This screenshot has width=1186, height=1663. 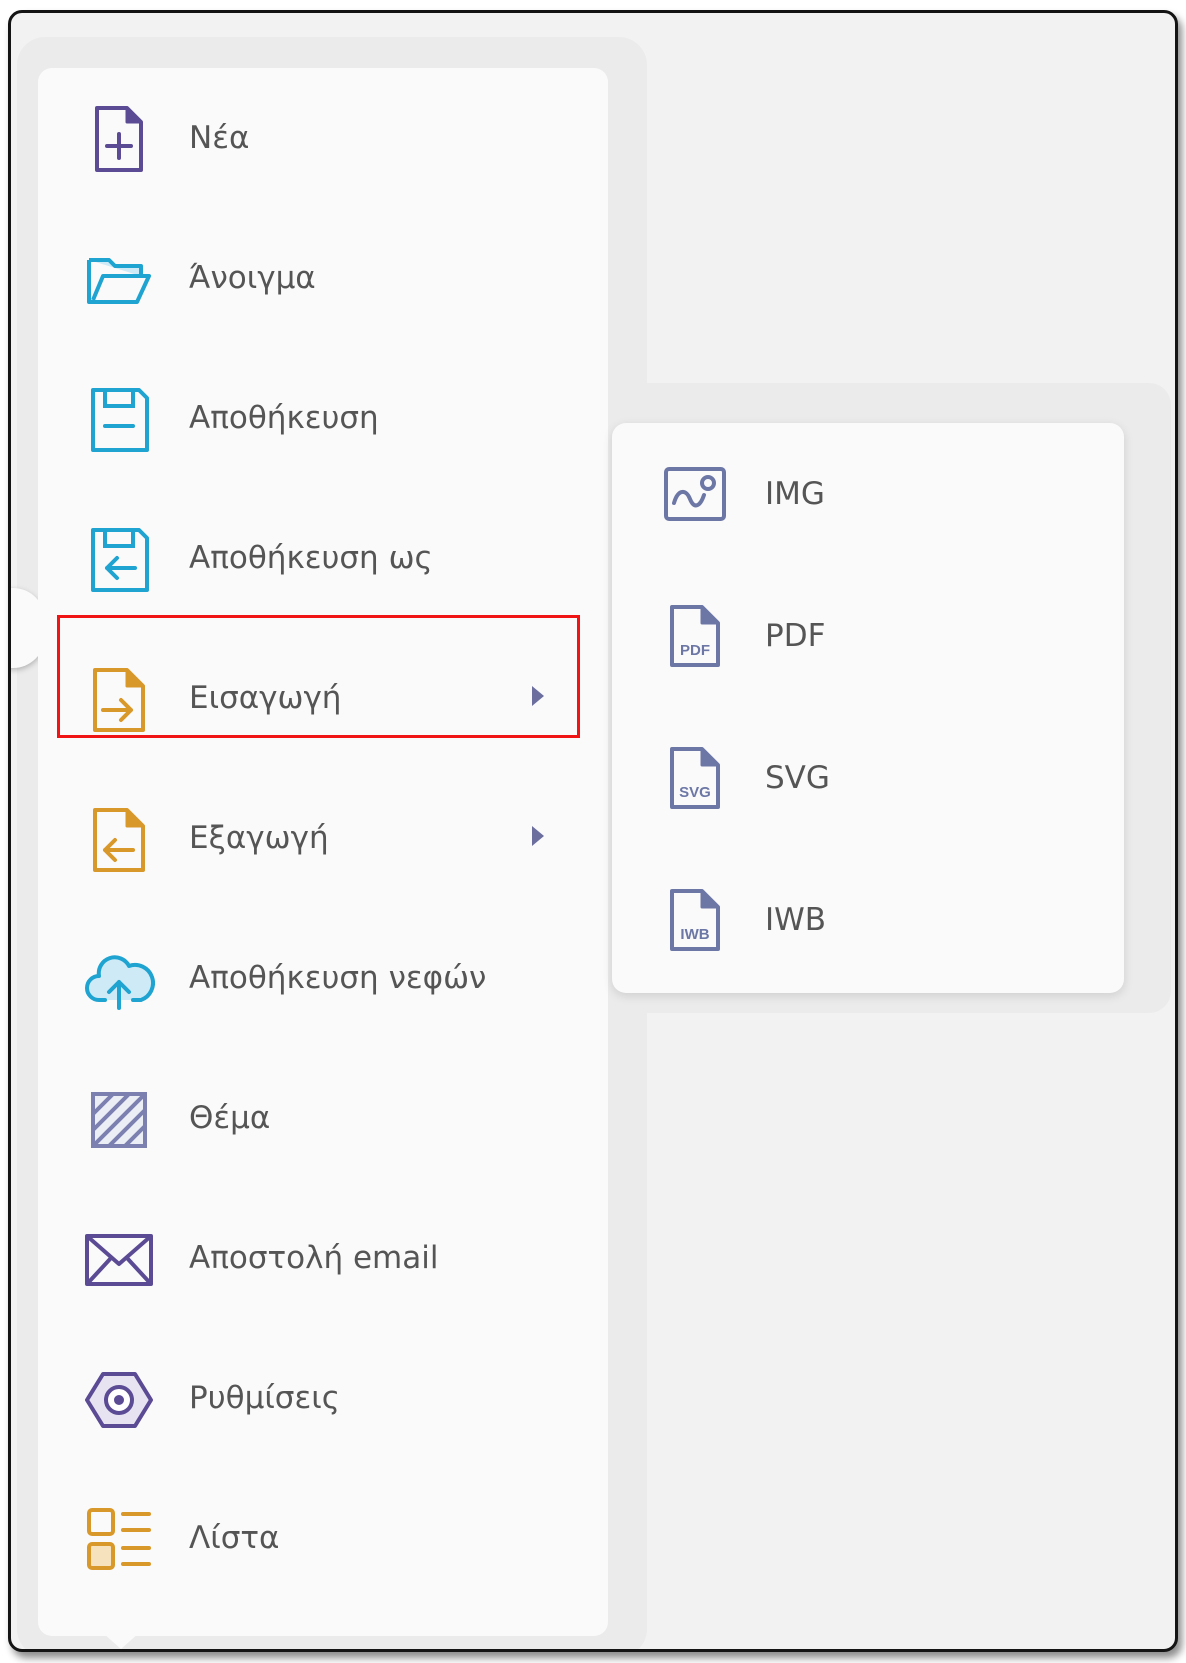 I want to click on pdf-file-tag: PDF, so click(x=695, y=650).